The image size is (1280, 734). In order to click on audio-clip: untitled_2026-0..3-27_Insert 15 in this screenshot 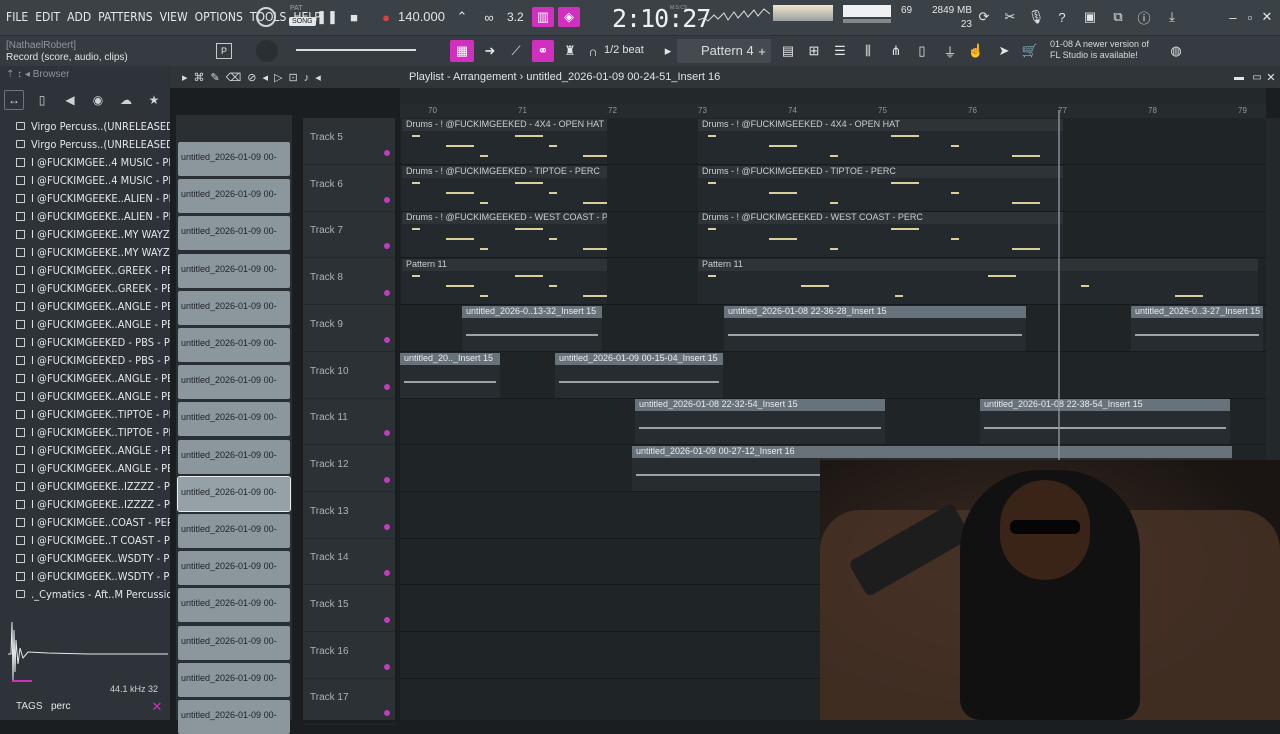, I will do `click(1197, 328)`.